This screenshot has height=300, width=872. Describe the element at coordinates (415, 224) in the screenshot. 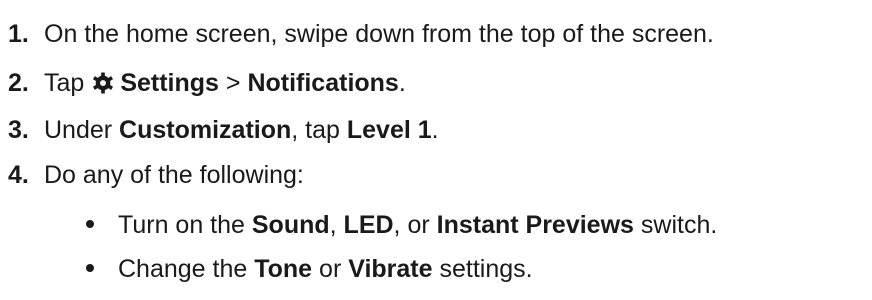

I see `bullet-or: , or` at that location.